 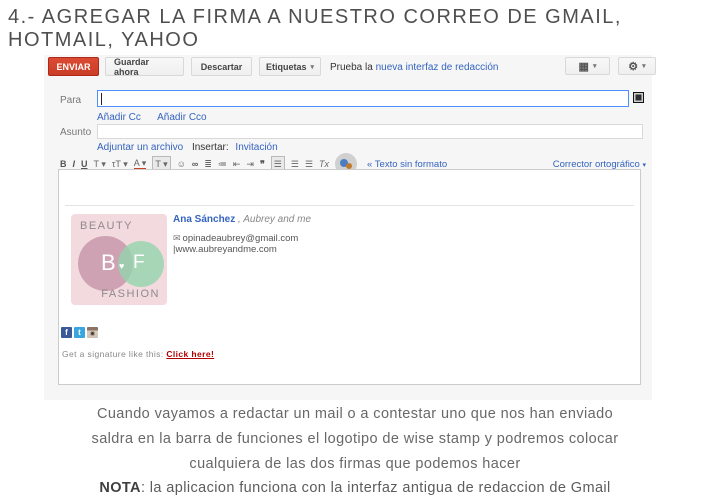 I want to click on promo-prefix: Get a signature like this:, so click(x=114, y=354).